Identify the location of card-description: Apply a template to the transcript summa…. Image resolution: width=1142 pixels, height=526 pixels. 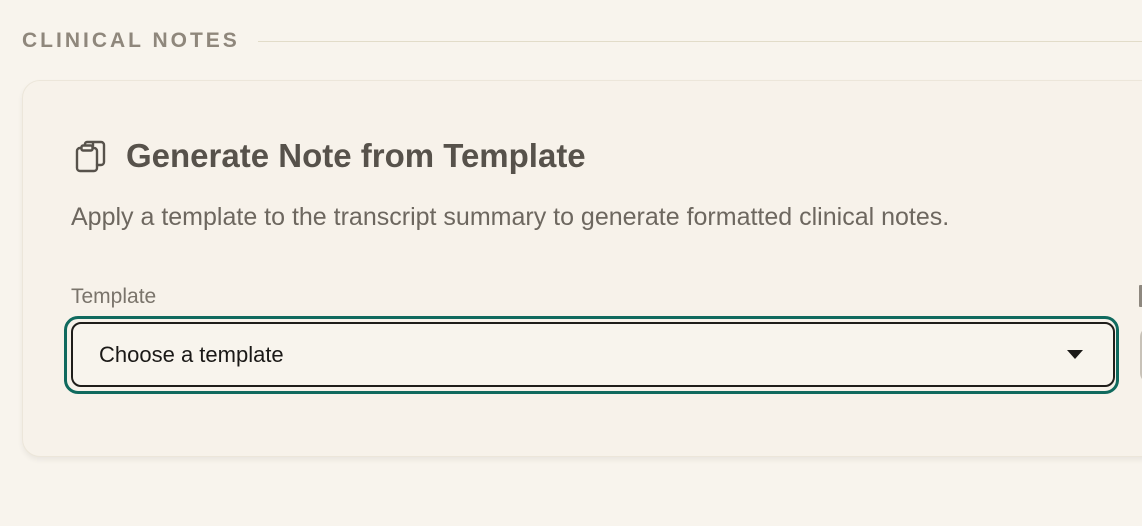
(510, 217).